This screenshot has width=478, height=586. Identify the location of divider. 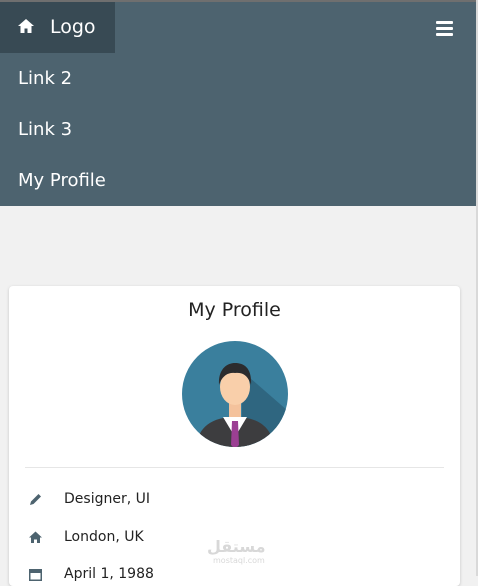
(234, 467).